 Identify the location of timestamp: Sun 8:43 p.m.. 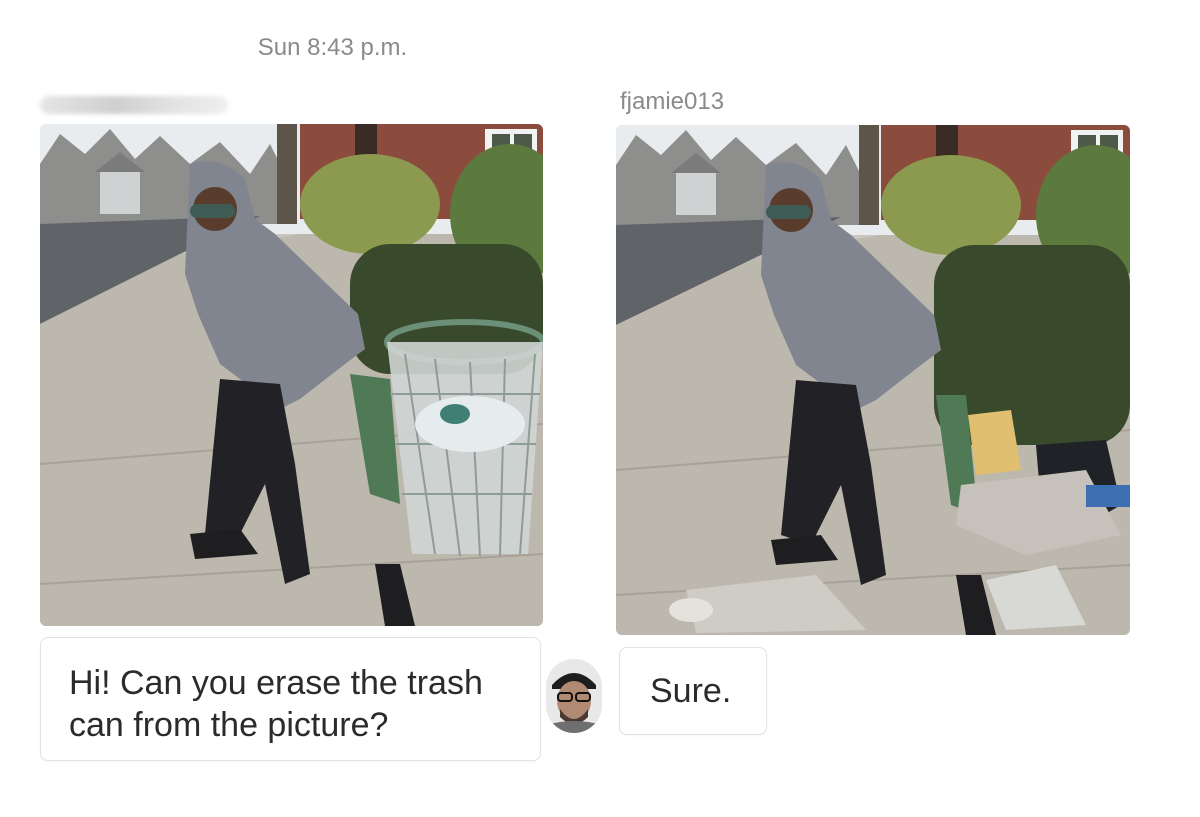
(332, 47).